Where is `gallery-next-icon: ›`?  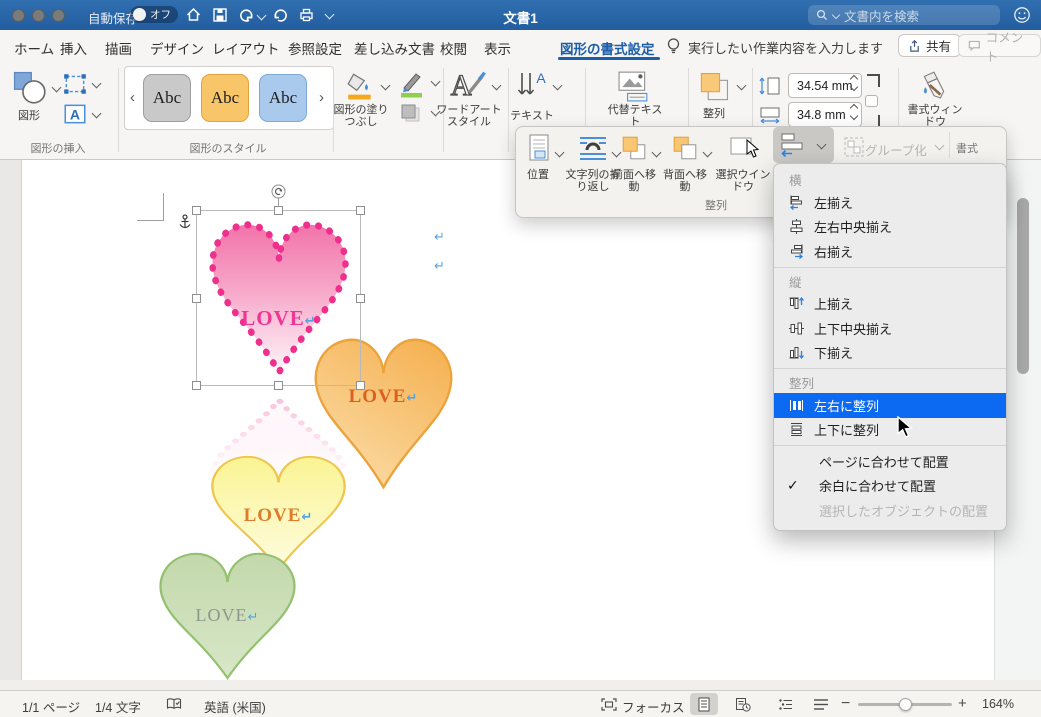 gallery-next-icon: › is located at coordinates (321, 97).